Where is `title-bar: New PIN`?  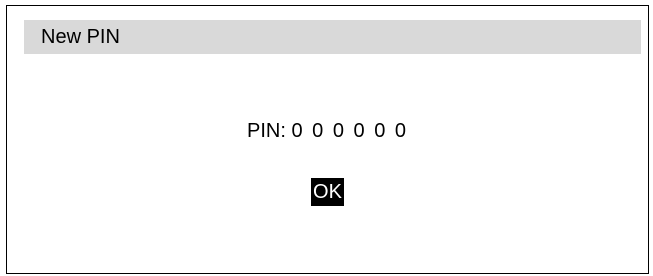 title-bar: New PIN is located at coordinates (332, 37).